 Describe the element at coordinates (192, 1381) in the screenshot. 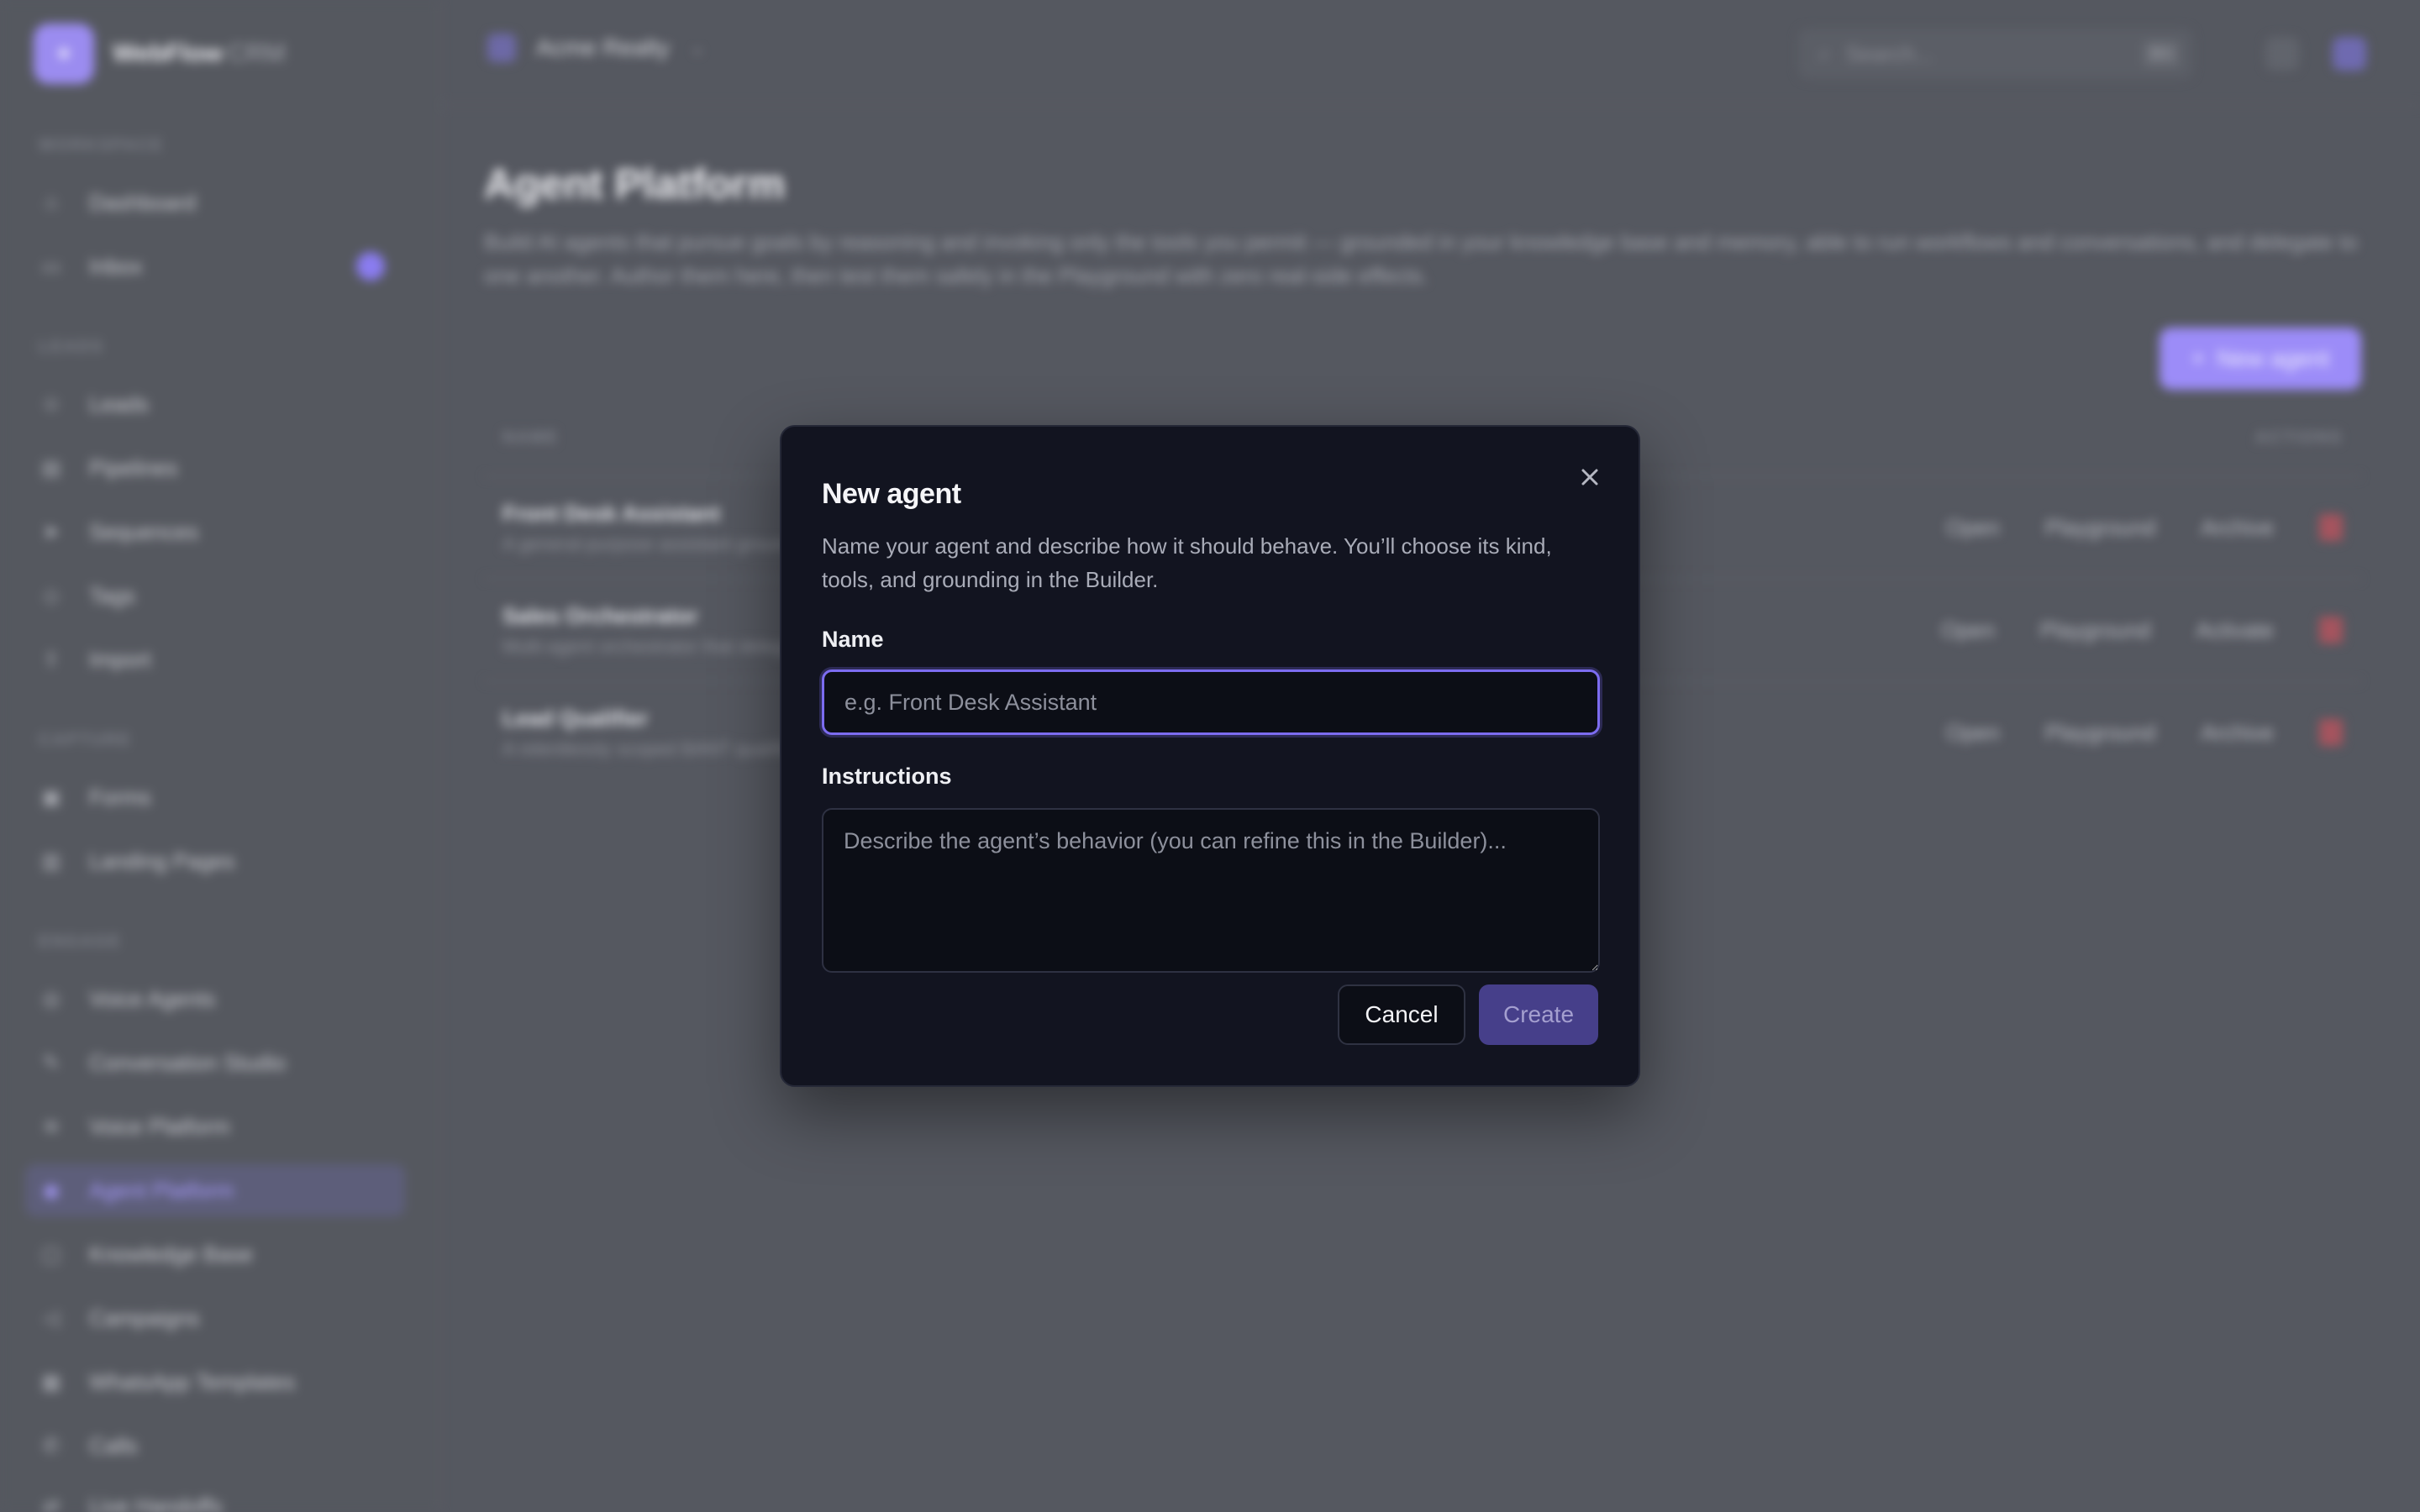

I see `sidebar-item-label: WhatsApp Templates` at that location.